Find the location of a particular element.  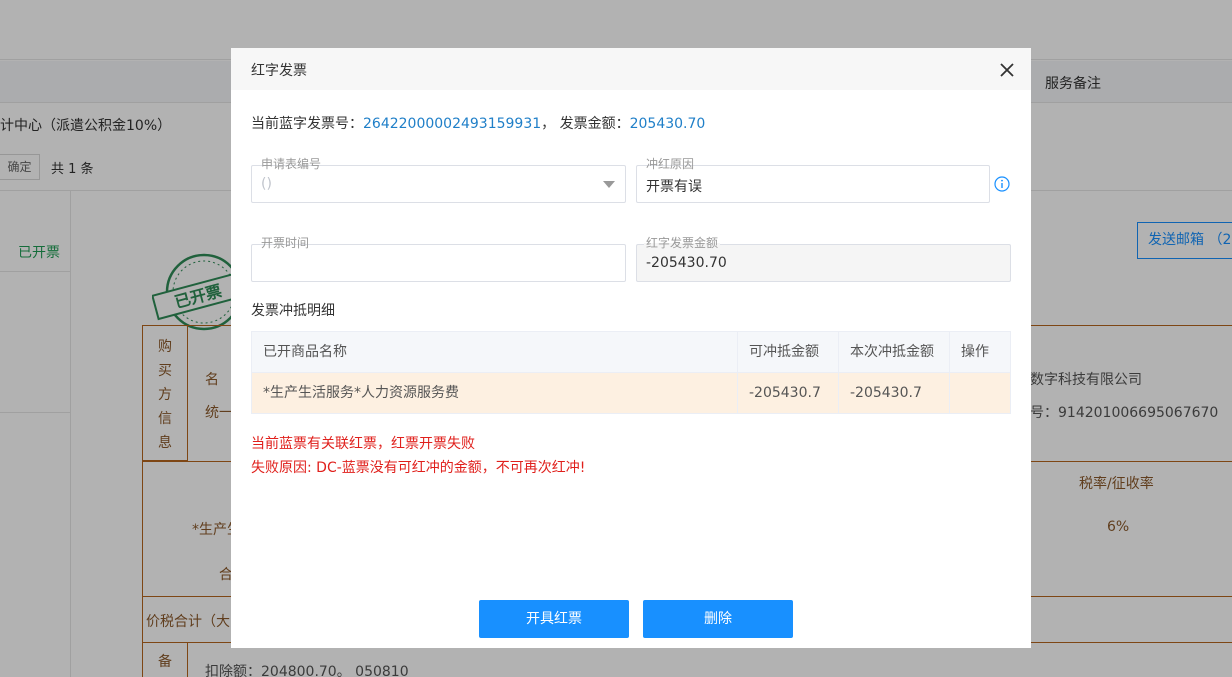

table-header-row: 已开商品名称 可冲抵金额 本次冲抵金额 操作 is located at coordinates (631, 352).